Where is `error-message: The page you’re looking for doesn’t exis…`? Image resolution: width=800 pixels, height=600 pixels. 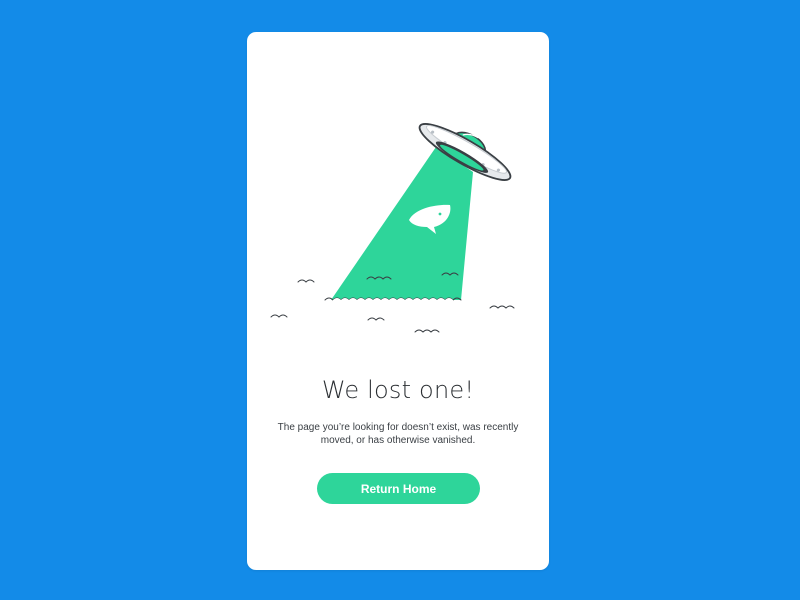
error-message: The page you’re looking for doesn’t exis… is located at coordinates (398, 434).